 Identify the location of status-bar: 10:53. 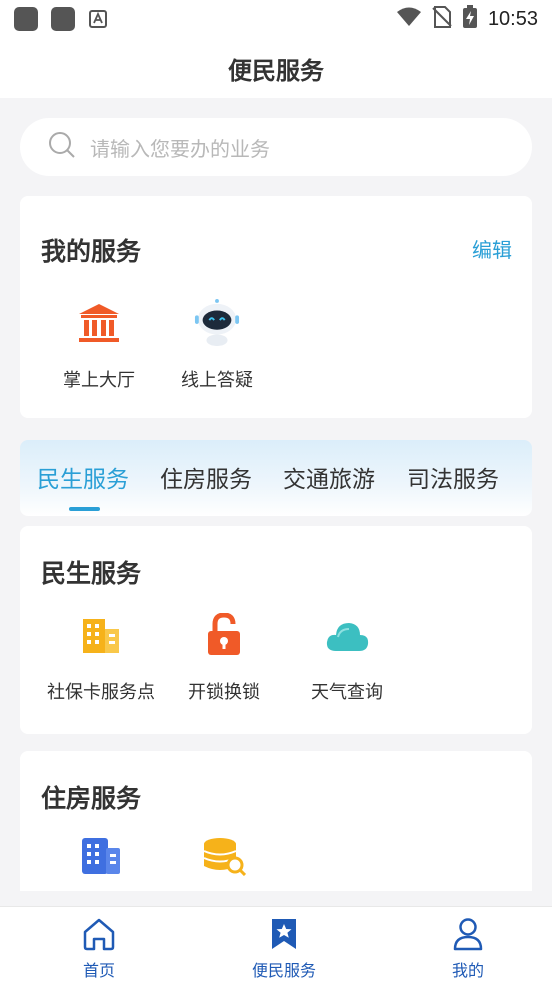
(276, 19).